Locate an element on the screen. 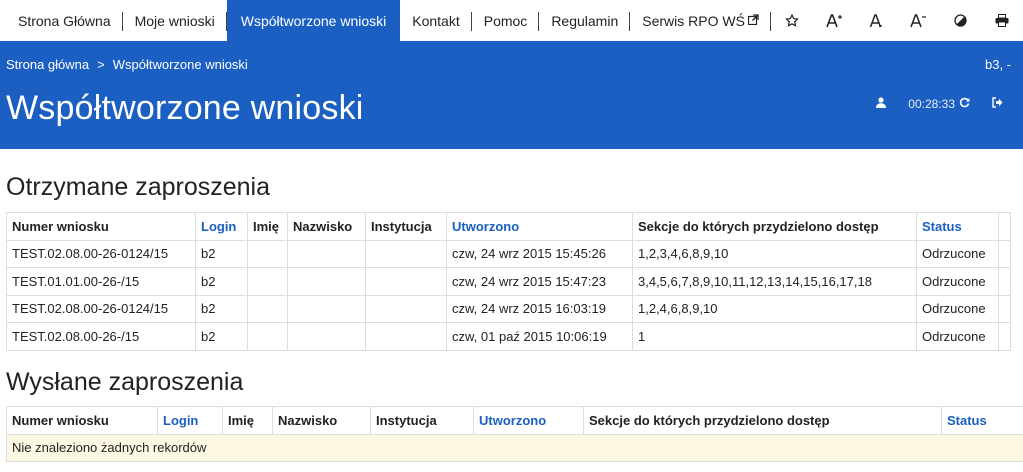 This screenshot has width=1023, height=472. nav-home: Strona Główna is located at coordinates (61, 20).